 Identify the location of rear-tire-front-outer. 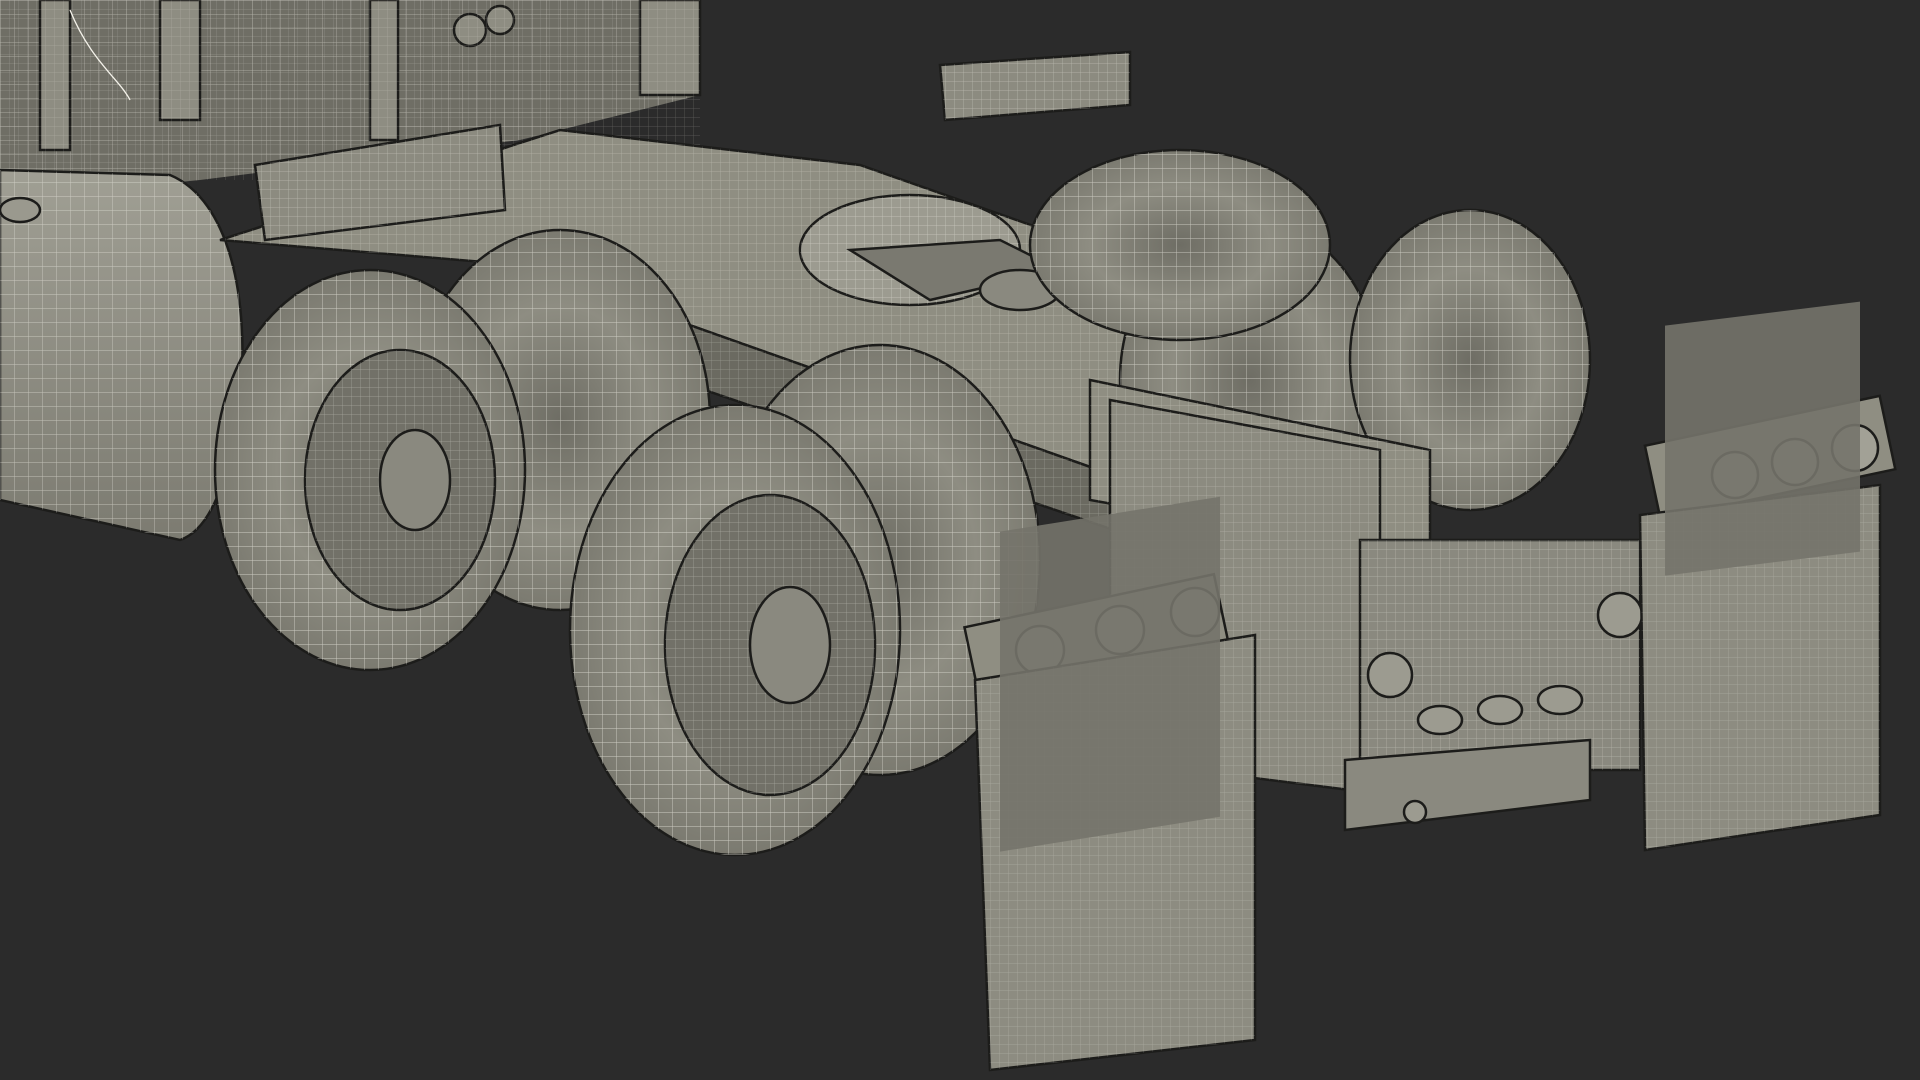
(735, 630).